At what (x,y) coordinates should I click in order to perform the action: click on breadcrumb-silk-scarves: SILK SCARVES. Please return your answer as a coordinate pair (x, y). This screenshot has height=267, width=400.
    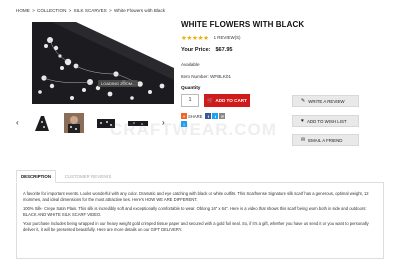
    Looking at the image, I should click on (90, 10).